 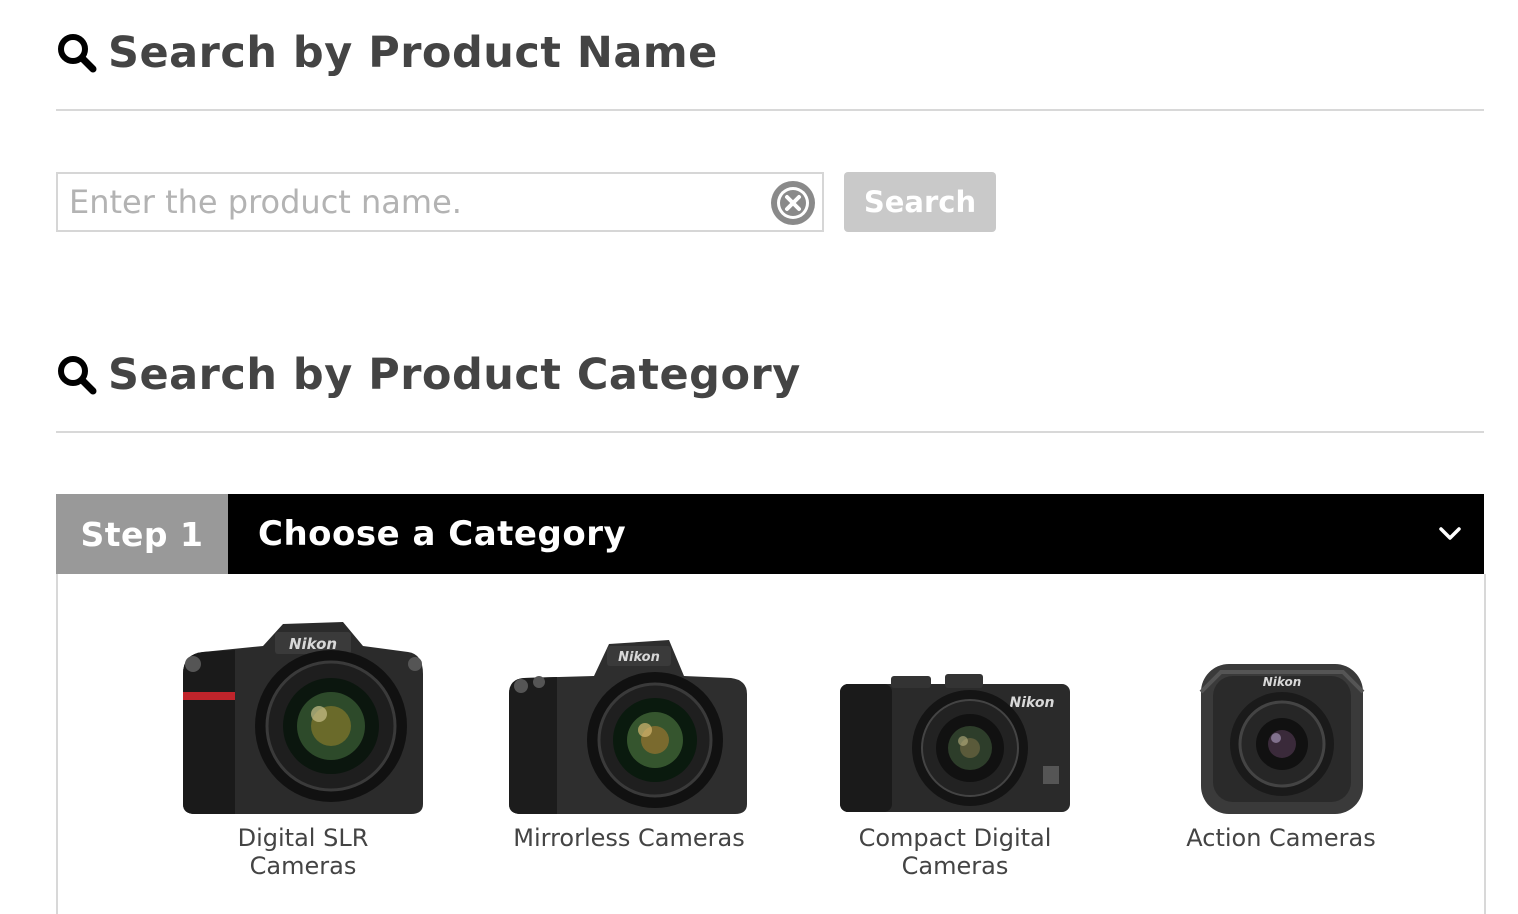 I want to click on category-mirrorless: Nikon Mirrorless Cameras, so click(x=629, y=713).